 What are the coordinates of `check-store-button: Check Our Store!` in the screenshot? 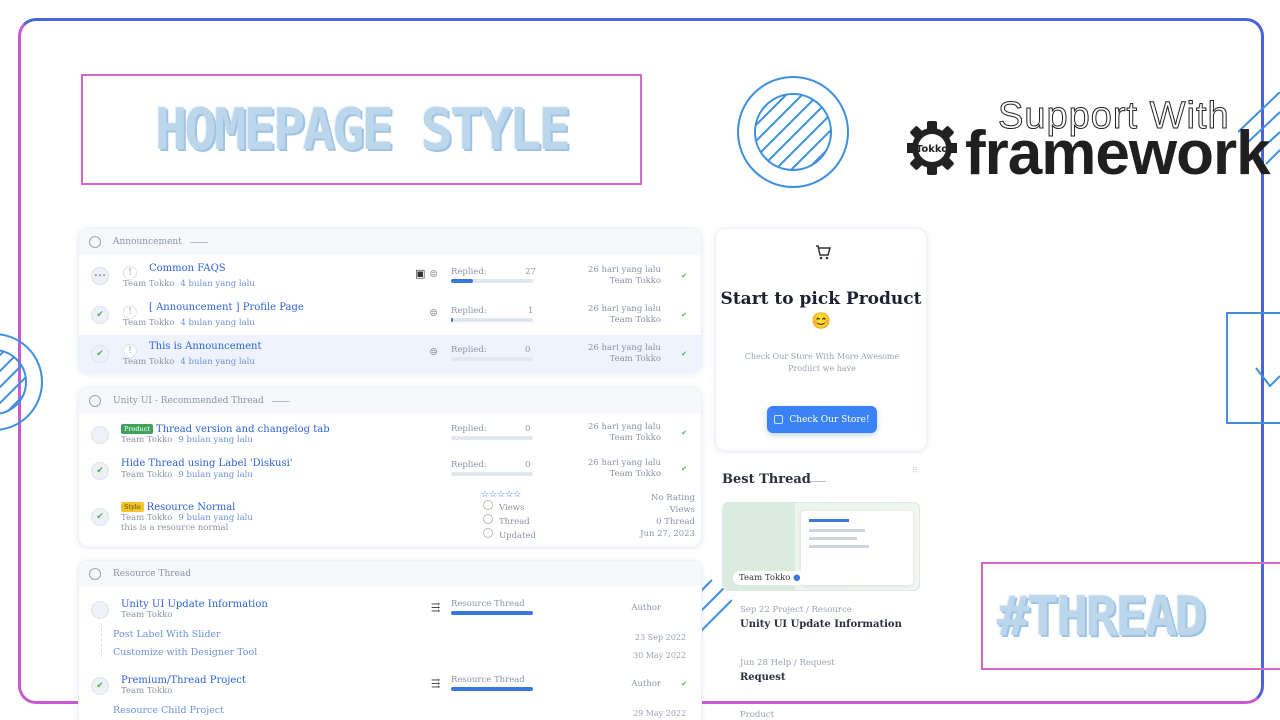 It's located at (822, 419).